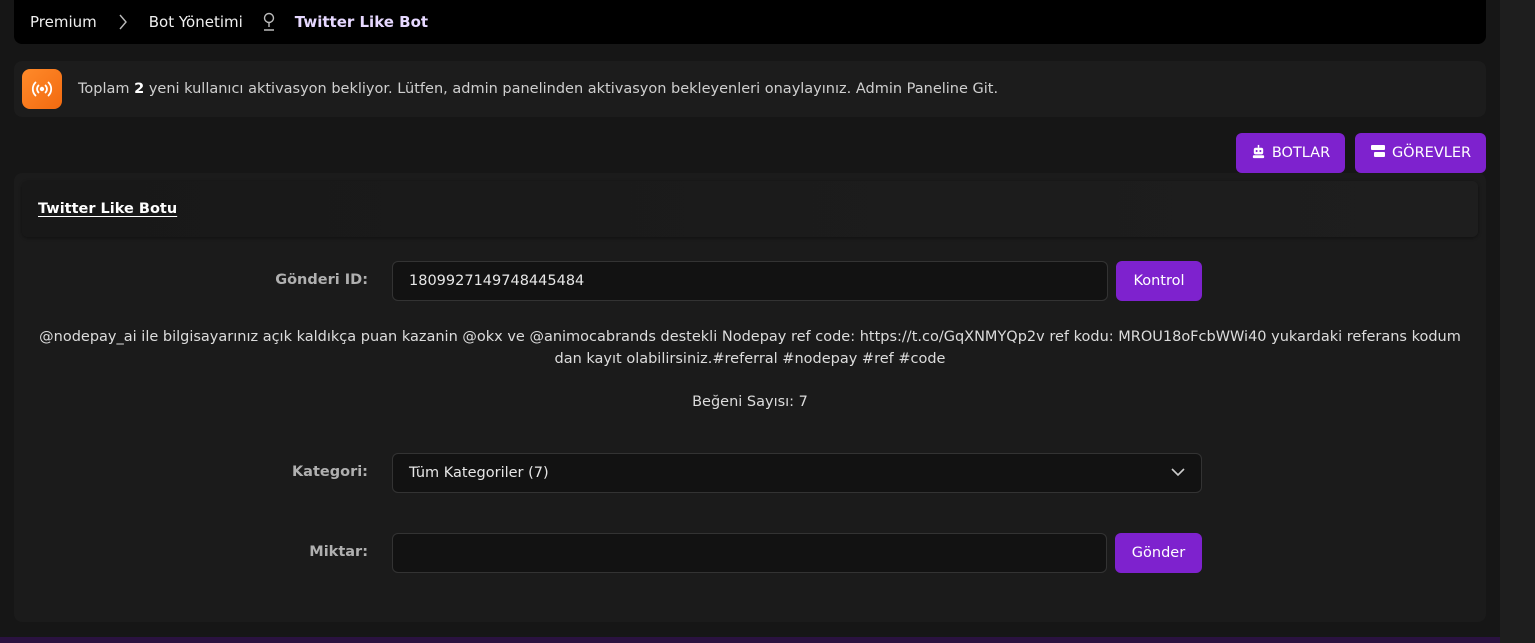  I want to click on breadcrumb-current: Twitter Like Bot, so click(361, 22).